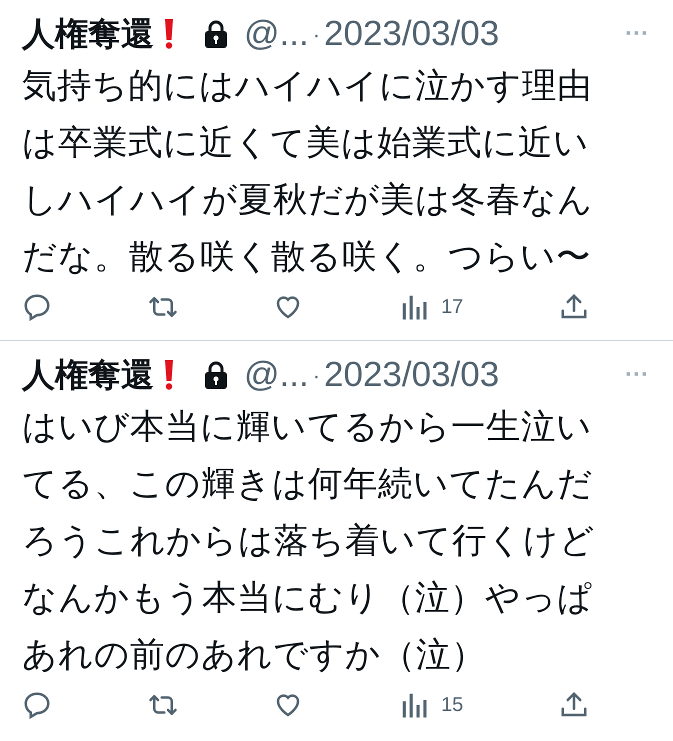 The width and height of the screenshot is (673, 741). I want to click on views-button: 17, so click(431, 307).